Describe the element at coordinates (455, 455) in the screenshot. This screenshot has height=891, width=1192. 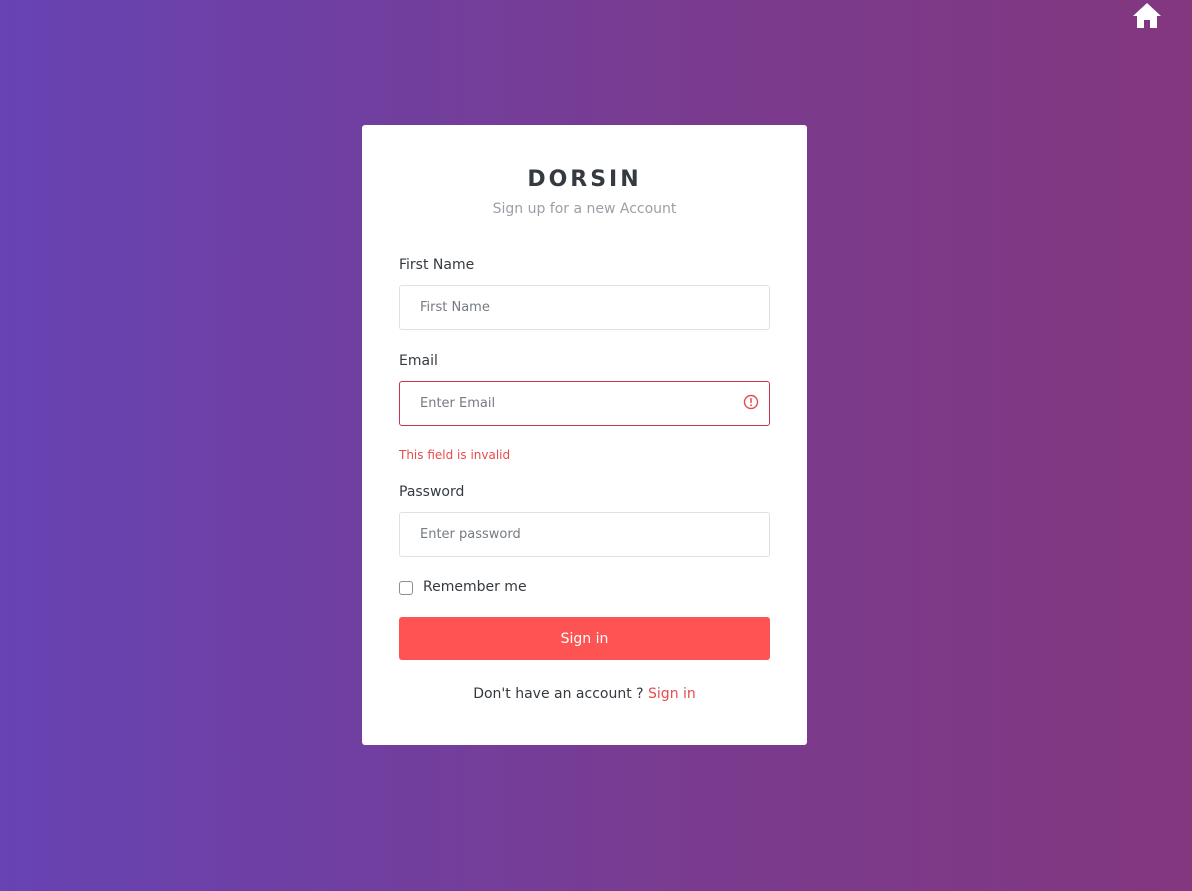
I see `email-error-message: This field is invalid` at that location.